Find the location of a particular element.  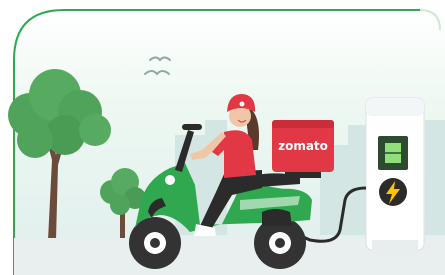

lightning-bolt-icon is located at coordinates (393, 192).